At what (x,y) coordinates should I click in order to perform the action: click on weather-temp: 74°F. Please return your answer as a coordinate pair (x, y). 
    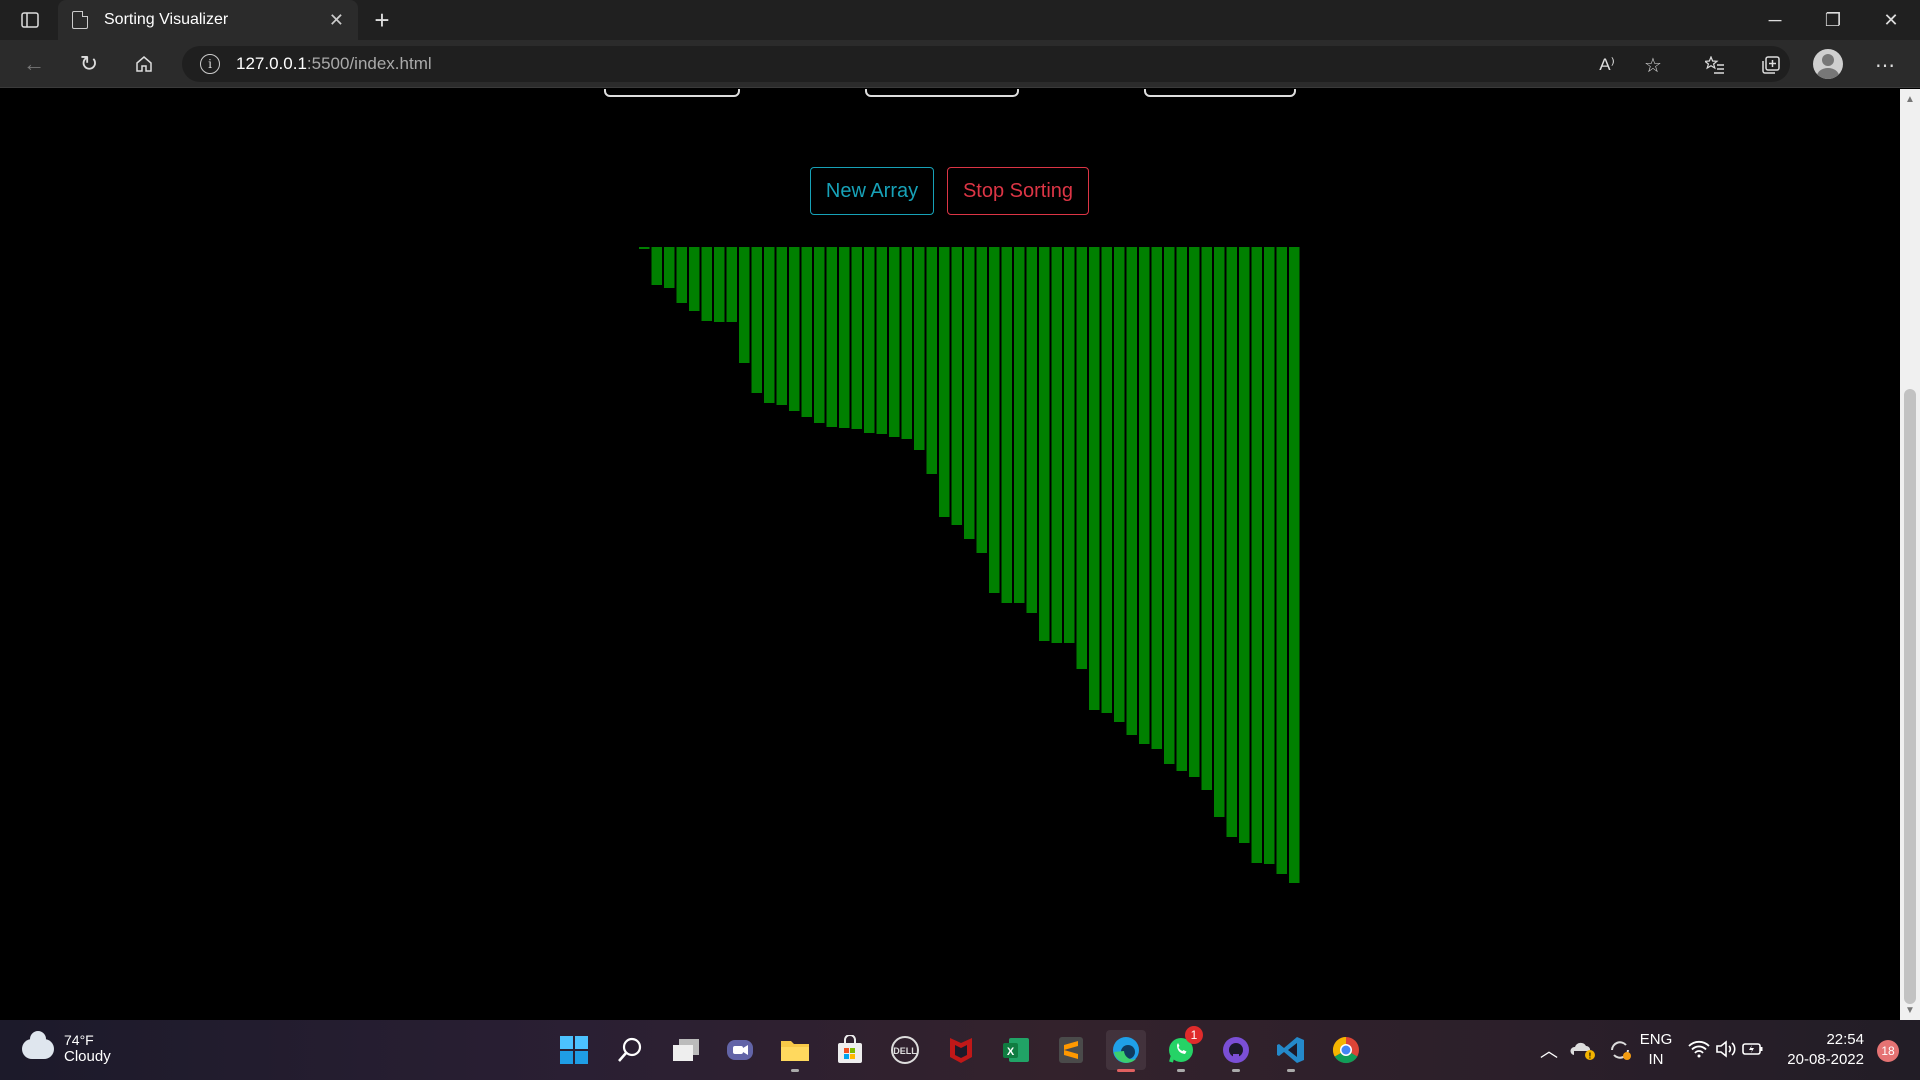
    Looking at the image, I should click on (79, 1040).